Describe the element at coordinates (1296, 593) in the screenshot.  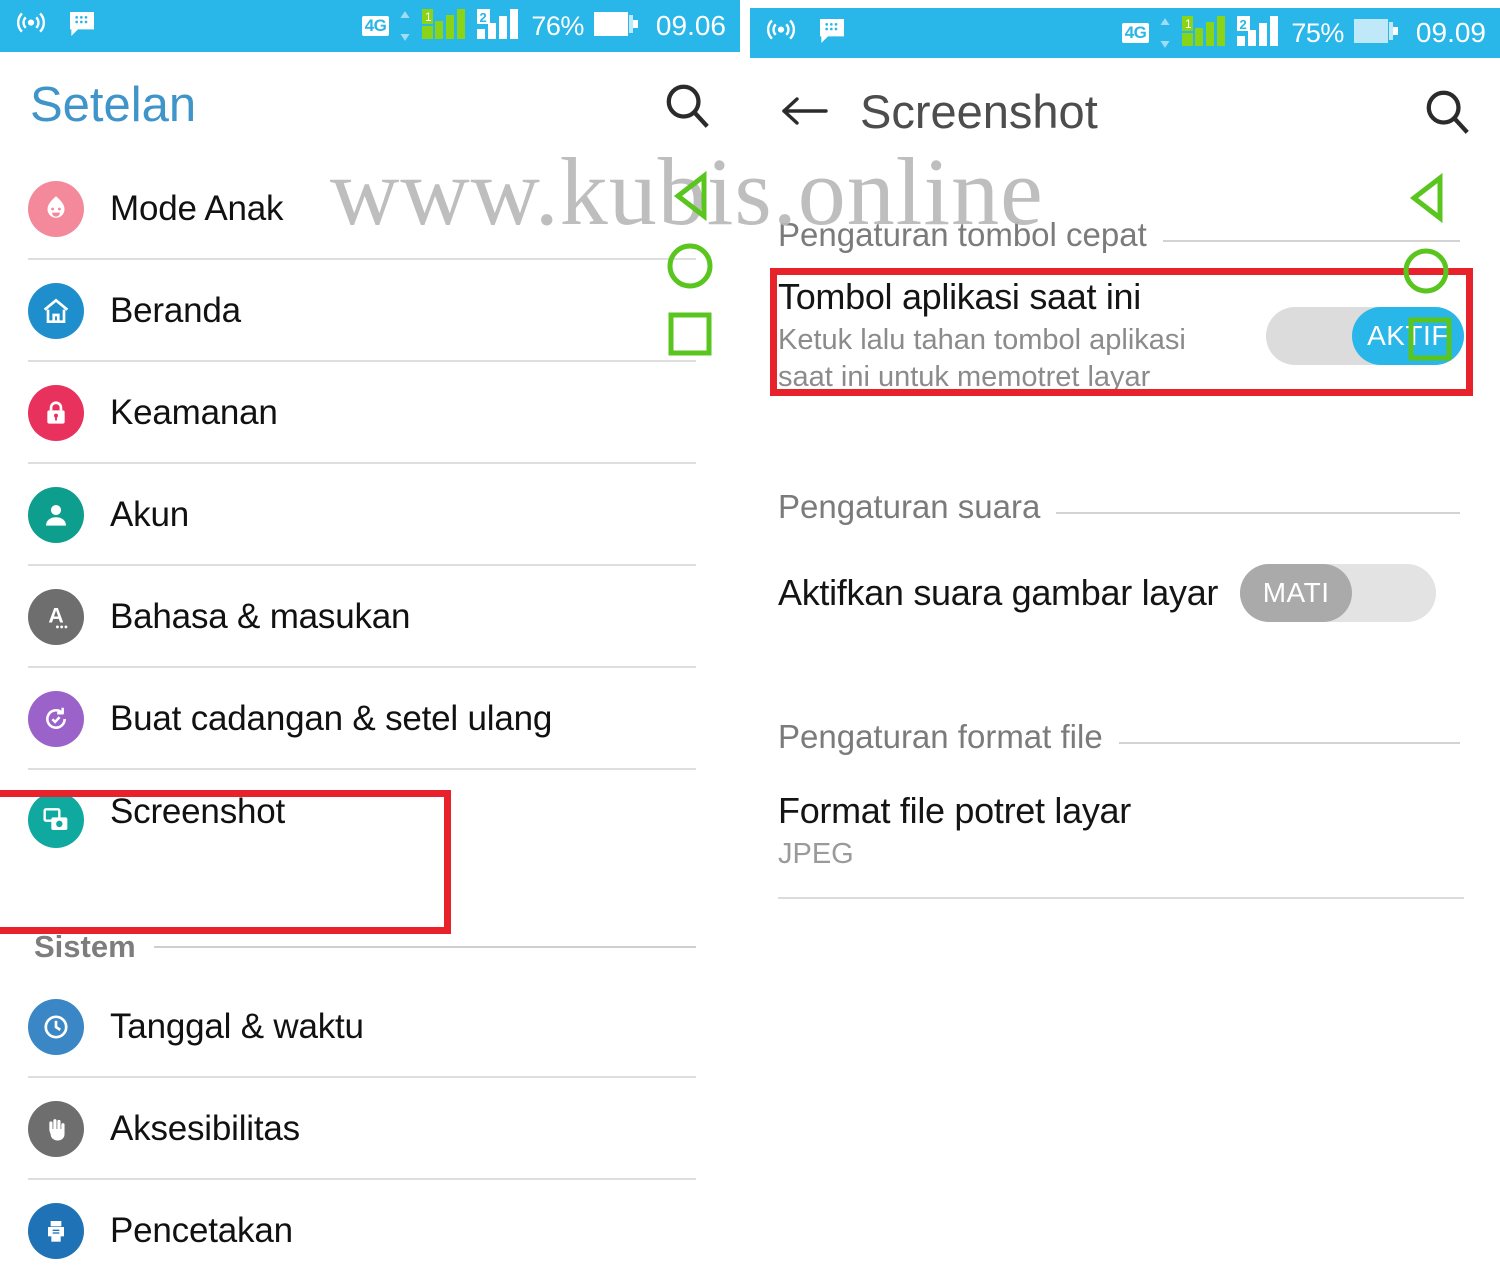
I see `toggle-knob-label: MATI` at that location.